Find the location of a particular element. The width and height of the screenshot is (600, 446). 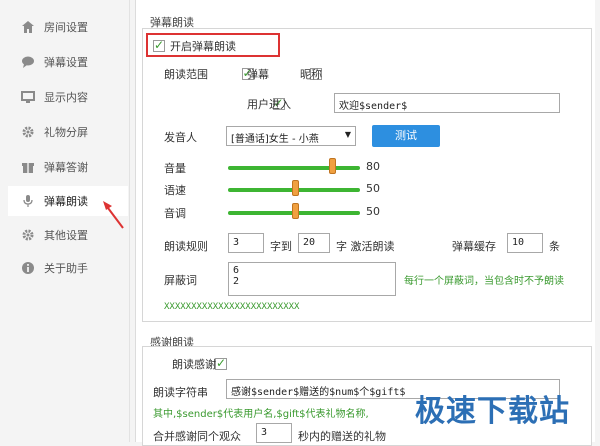

home-icon is located at coordinates (28, 27).